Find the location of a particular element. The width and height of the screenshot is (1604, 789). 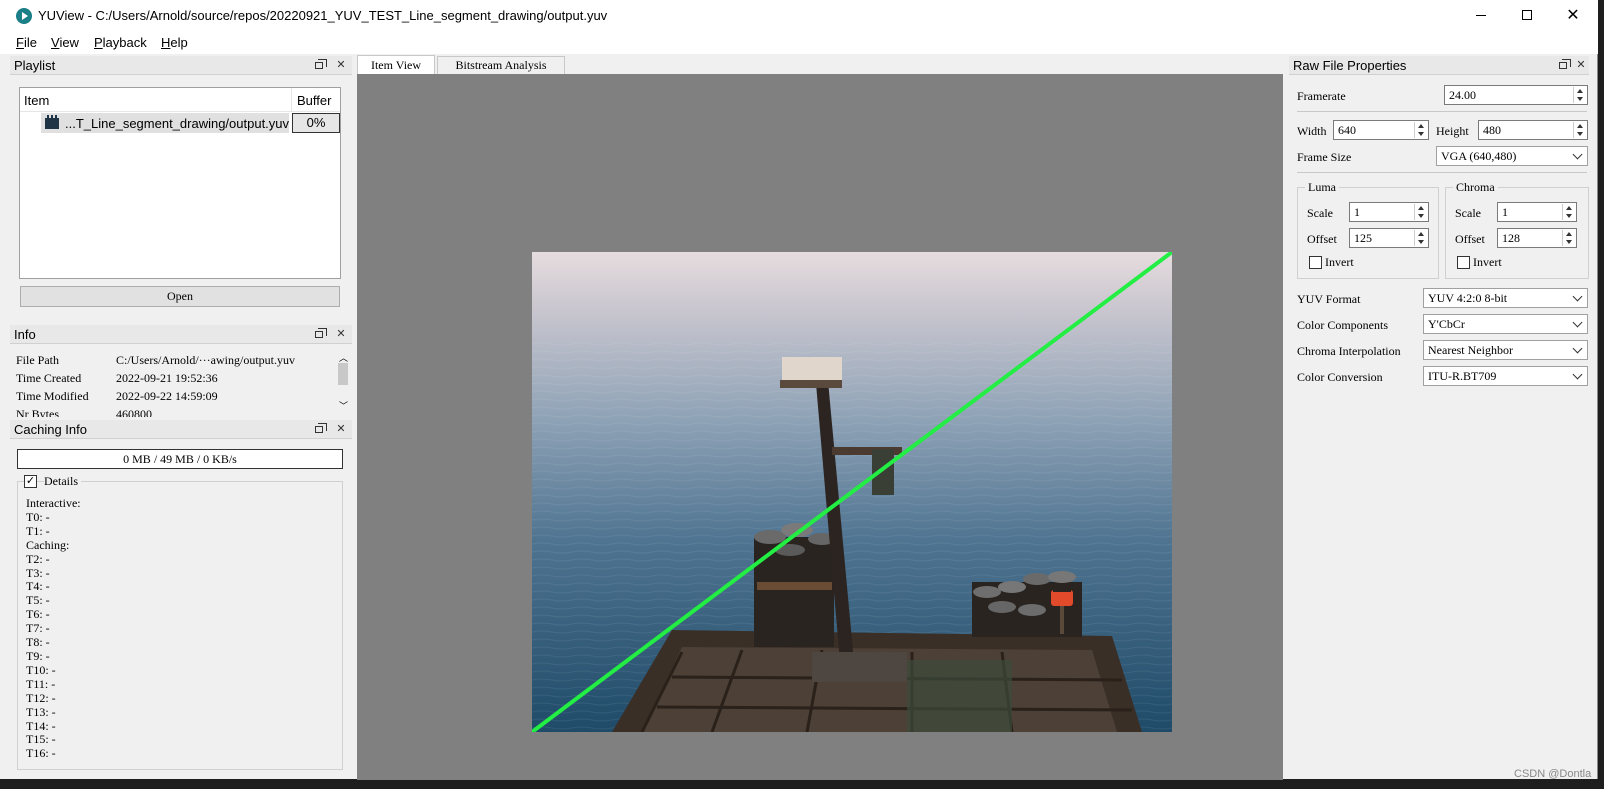

info-label: File Path is located at coordinates (38, 360).